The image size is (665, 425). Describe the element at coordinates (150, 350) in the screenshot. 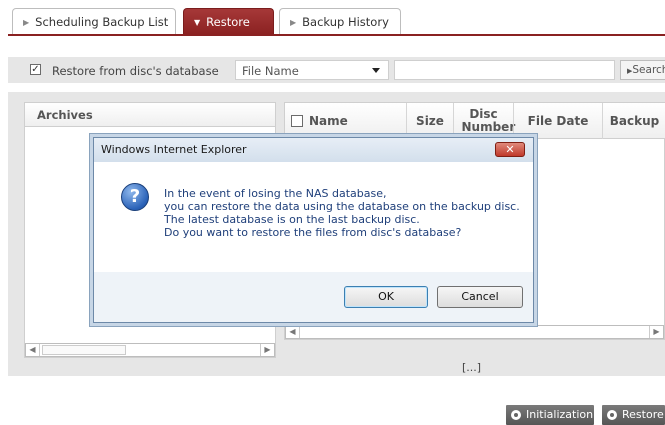

I see `archives-horizontal-scrollbar: ◀ ▶` at that location.